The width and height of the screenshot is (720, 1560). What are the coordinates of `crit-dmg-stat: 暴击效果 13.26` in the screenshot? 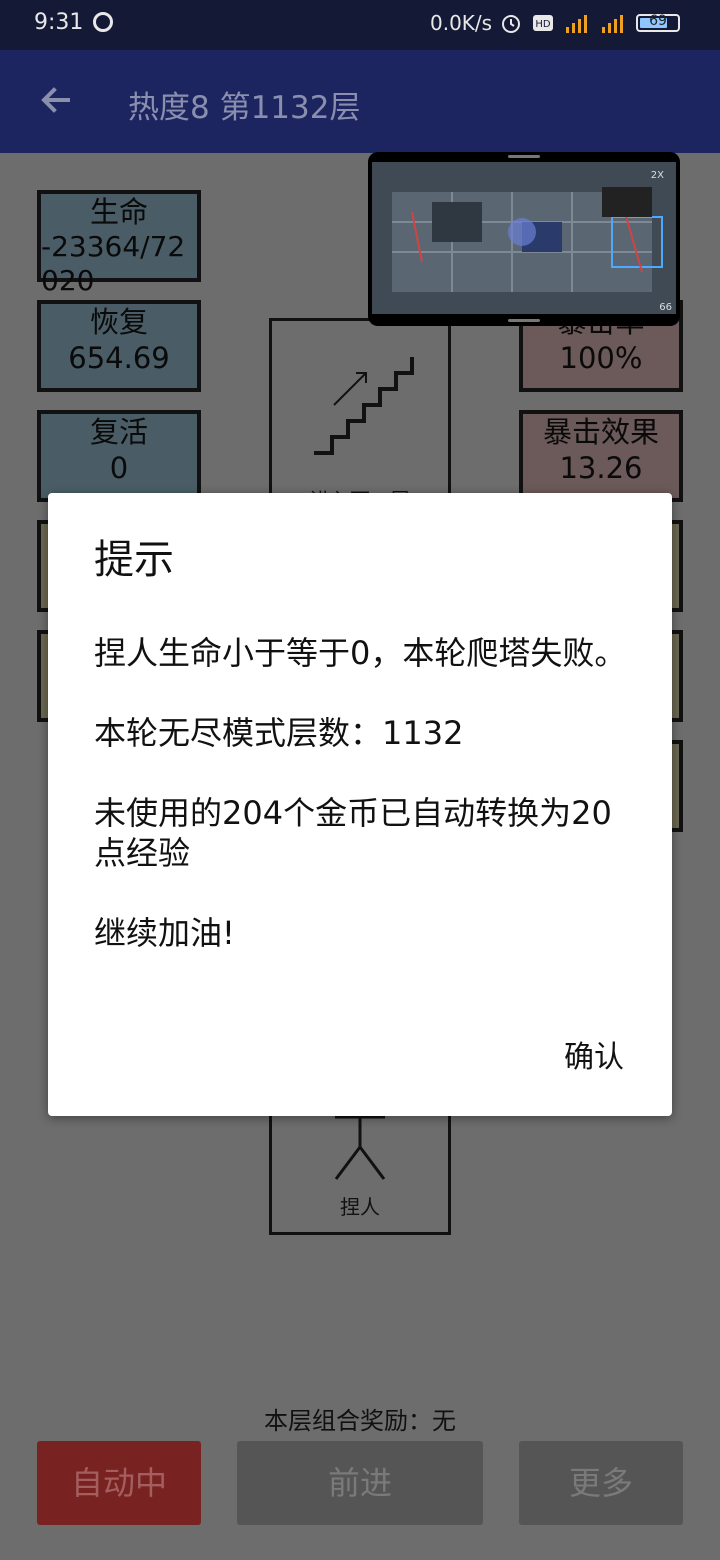 It's located at (601, 456).